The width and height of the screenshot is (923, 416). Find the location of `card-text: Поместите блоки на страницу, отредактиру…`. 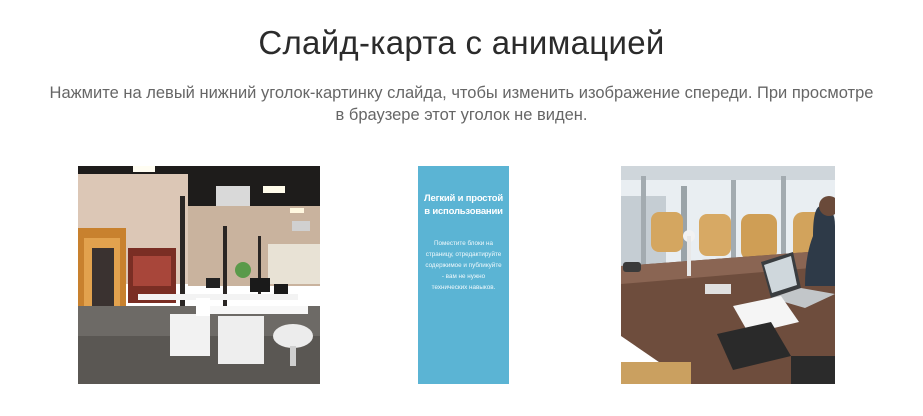

card-text: Поместите блоки на страницу, отредактиру… is located at coordinates (463, 265).